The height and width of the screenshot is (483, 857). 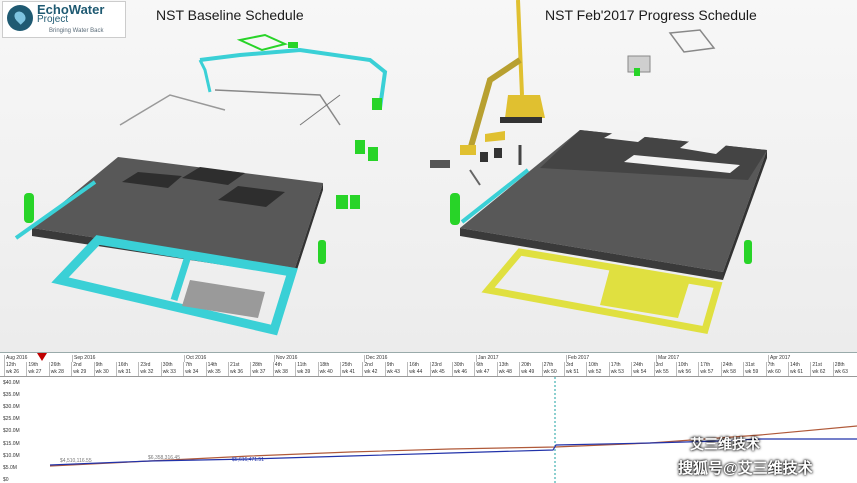 I want to click on cost-value-label: $4,510,116.55, so click(x=76, y=461).